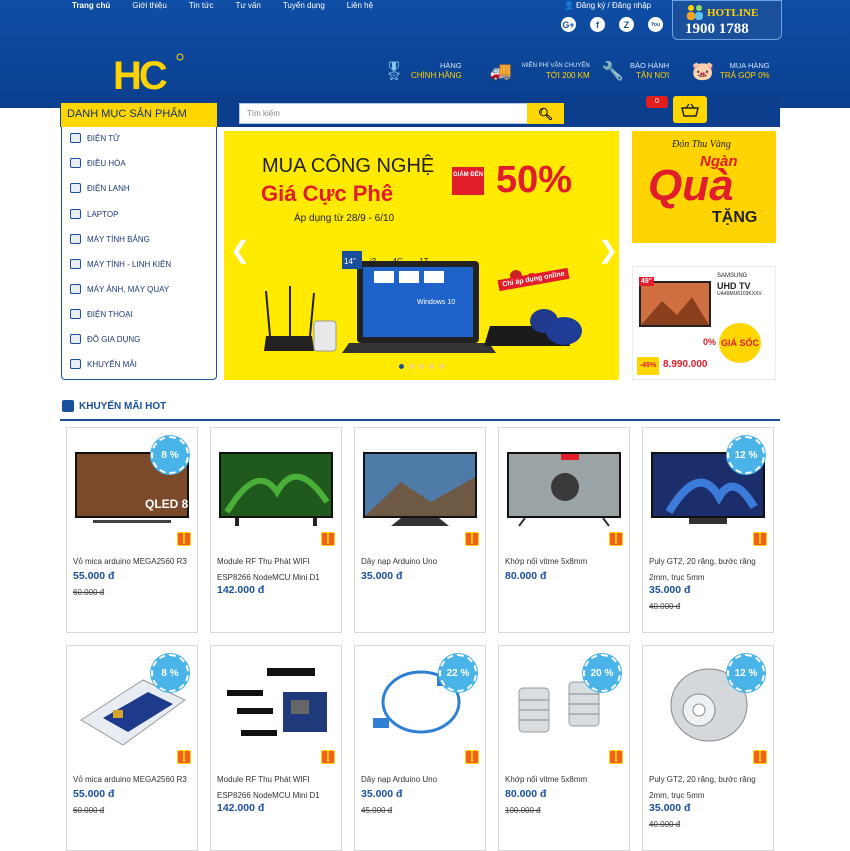  What do you see at coordinates (648, 366) in the screenshot?
I see `ad2-discount: -49%` at bounding box center [648, 366].